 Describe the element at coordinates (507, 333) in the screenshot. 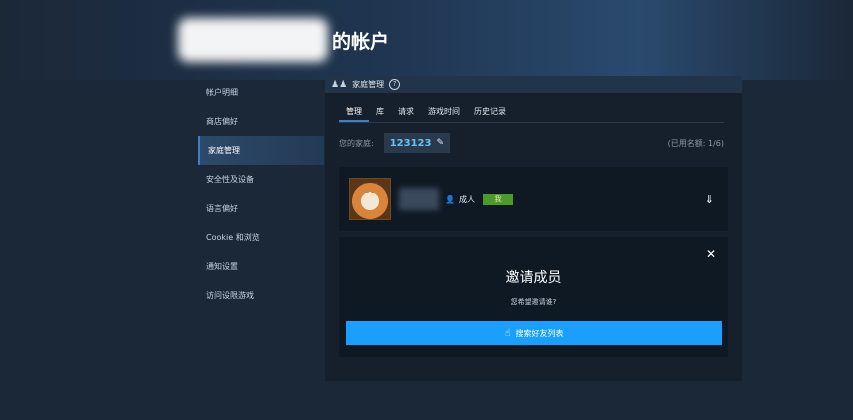

I see `hand-cursor-icon: ☝` at that location.